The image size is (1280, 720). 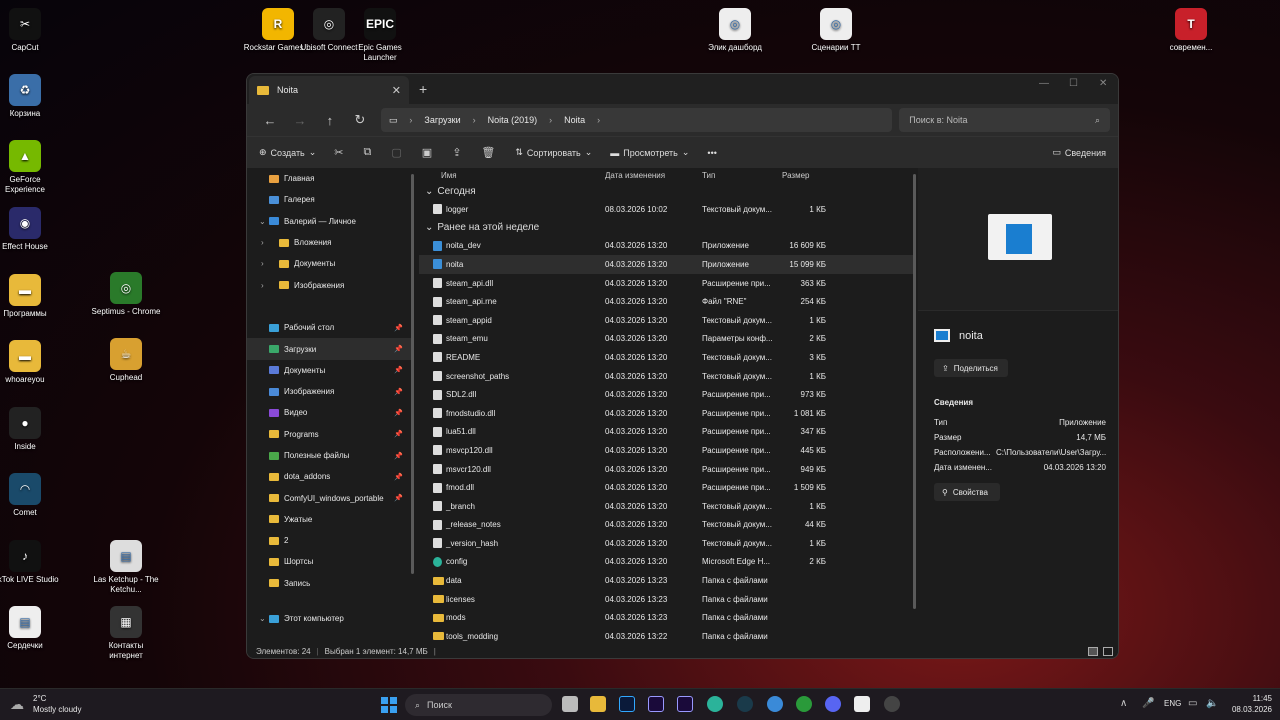 I want to click on view-button: ▬ Просмотреть ⌄, so click(x=649, y=152).